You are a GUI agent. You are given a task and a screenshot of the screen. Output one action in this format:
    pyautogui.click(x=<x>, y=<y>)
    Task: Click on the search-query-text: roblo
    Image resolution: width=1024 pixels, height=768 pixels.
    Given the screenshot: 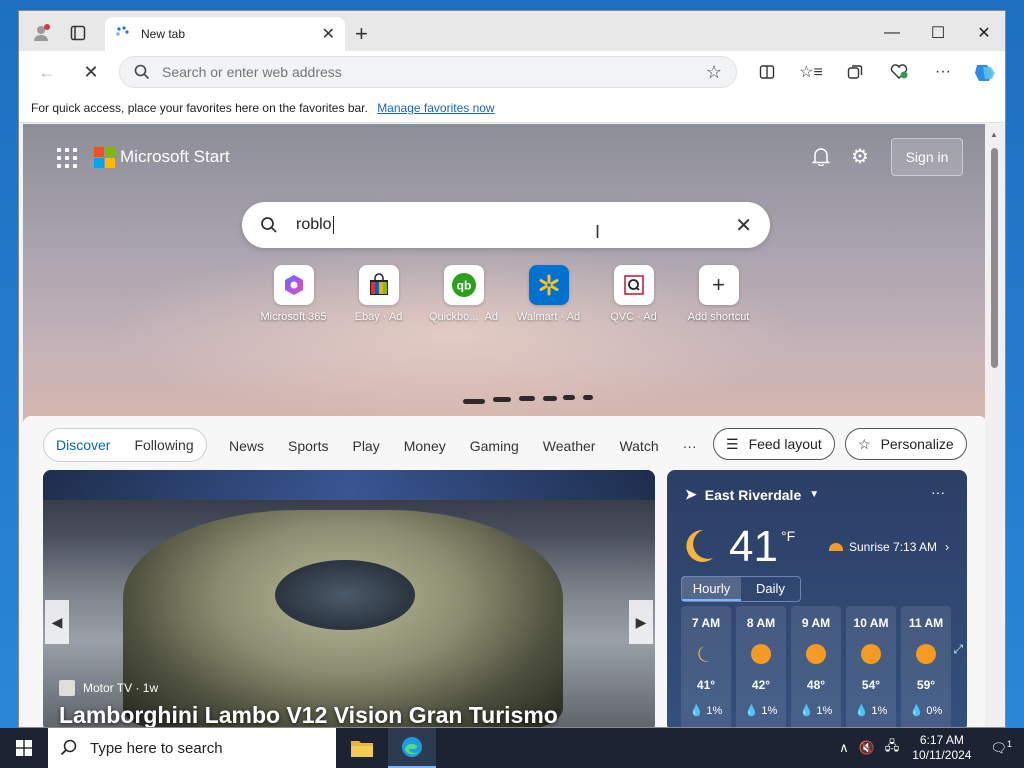 What is the action you would take?
    pyautogui.click(x=314, y=224)
    